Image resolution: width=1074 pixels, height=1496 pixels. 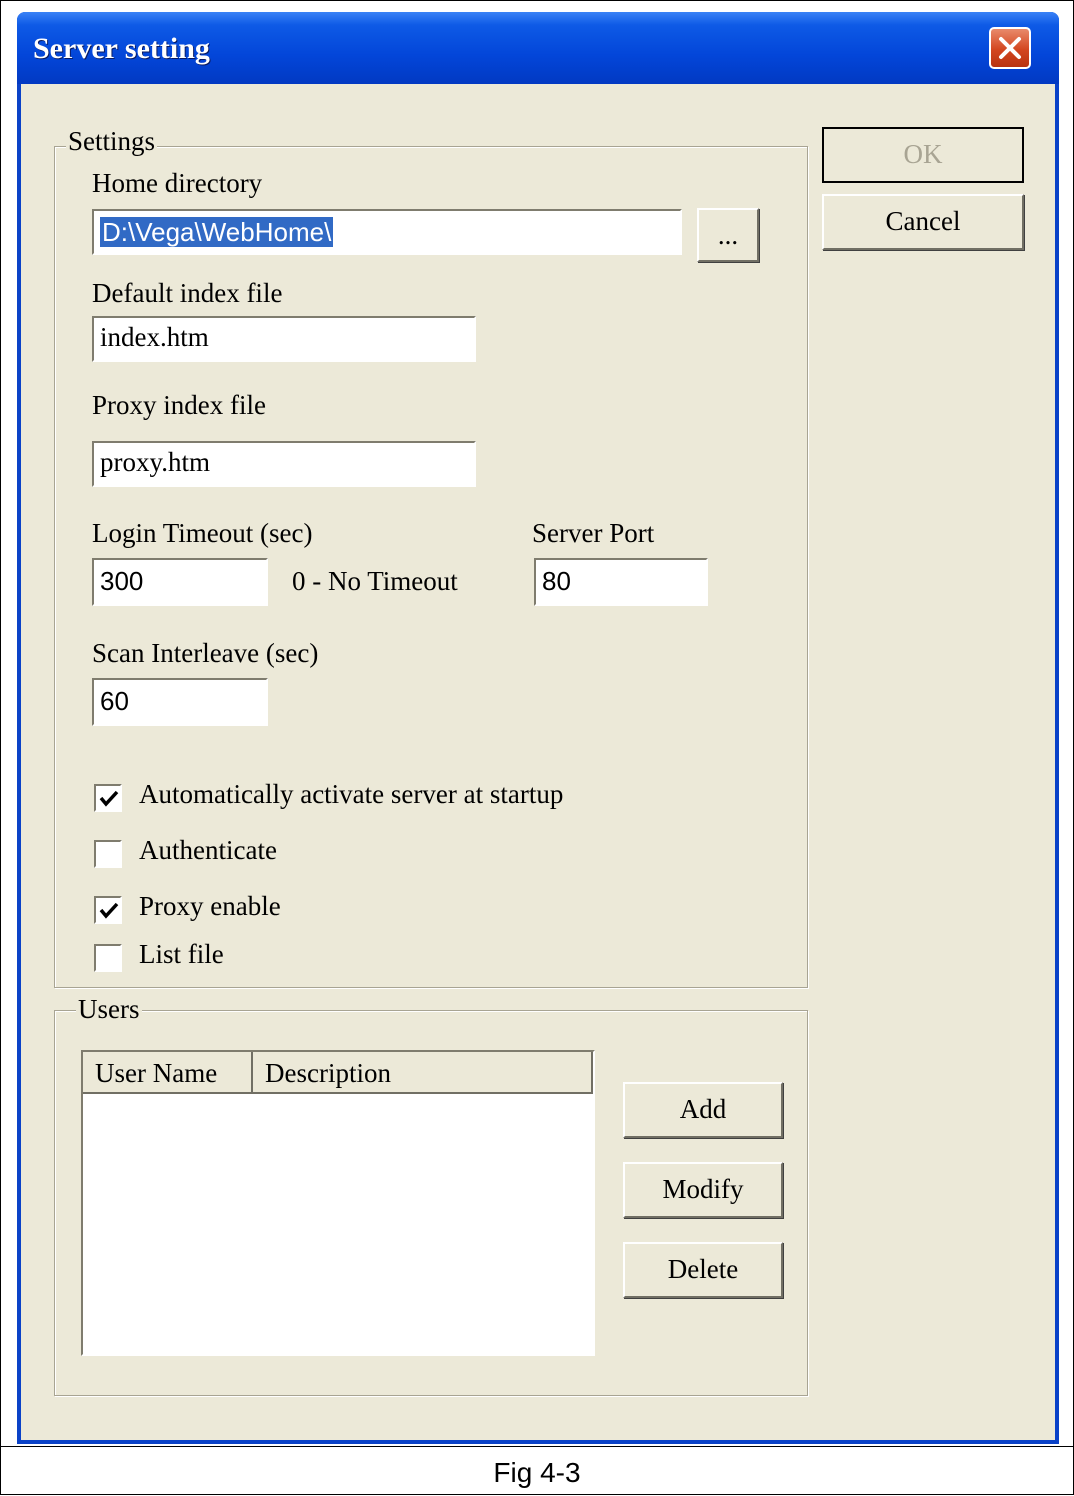 I want to click on figure-caption: Fig 4-3, so click(x=537, y=1472).